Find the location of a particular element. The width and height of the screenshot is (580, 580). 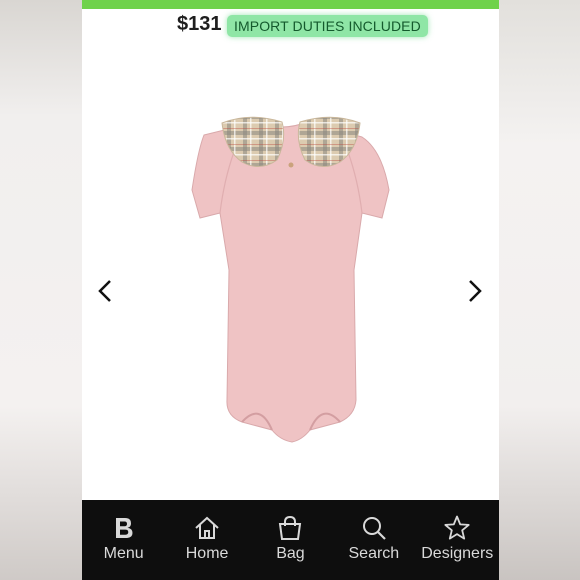

nav-item-menu: Menu is located at coordinates (124, 540).